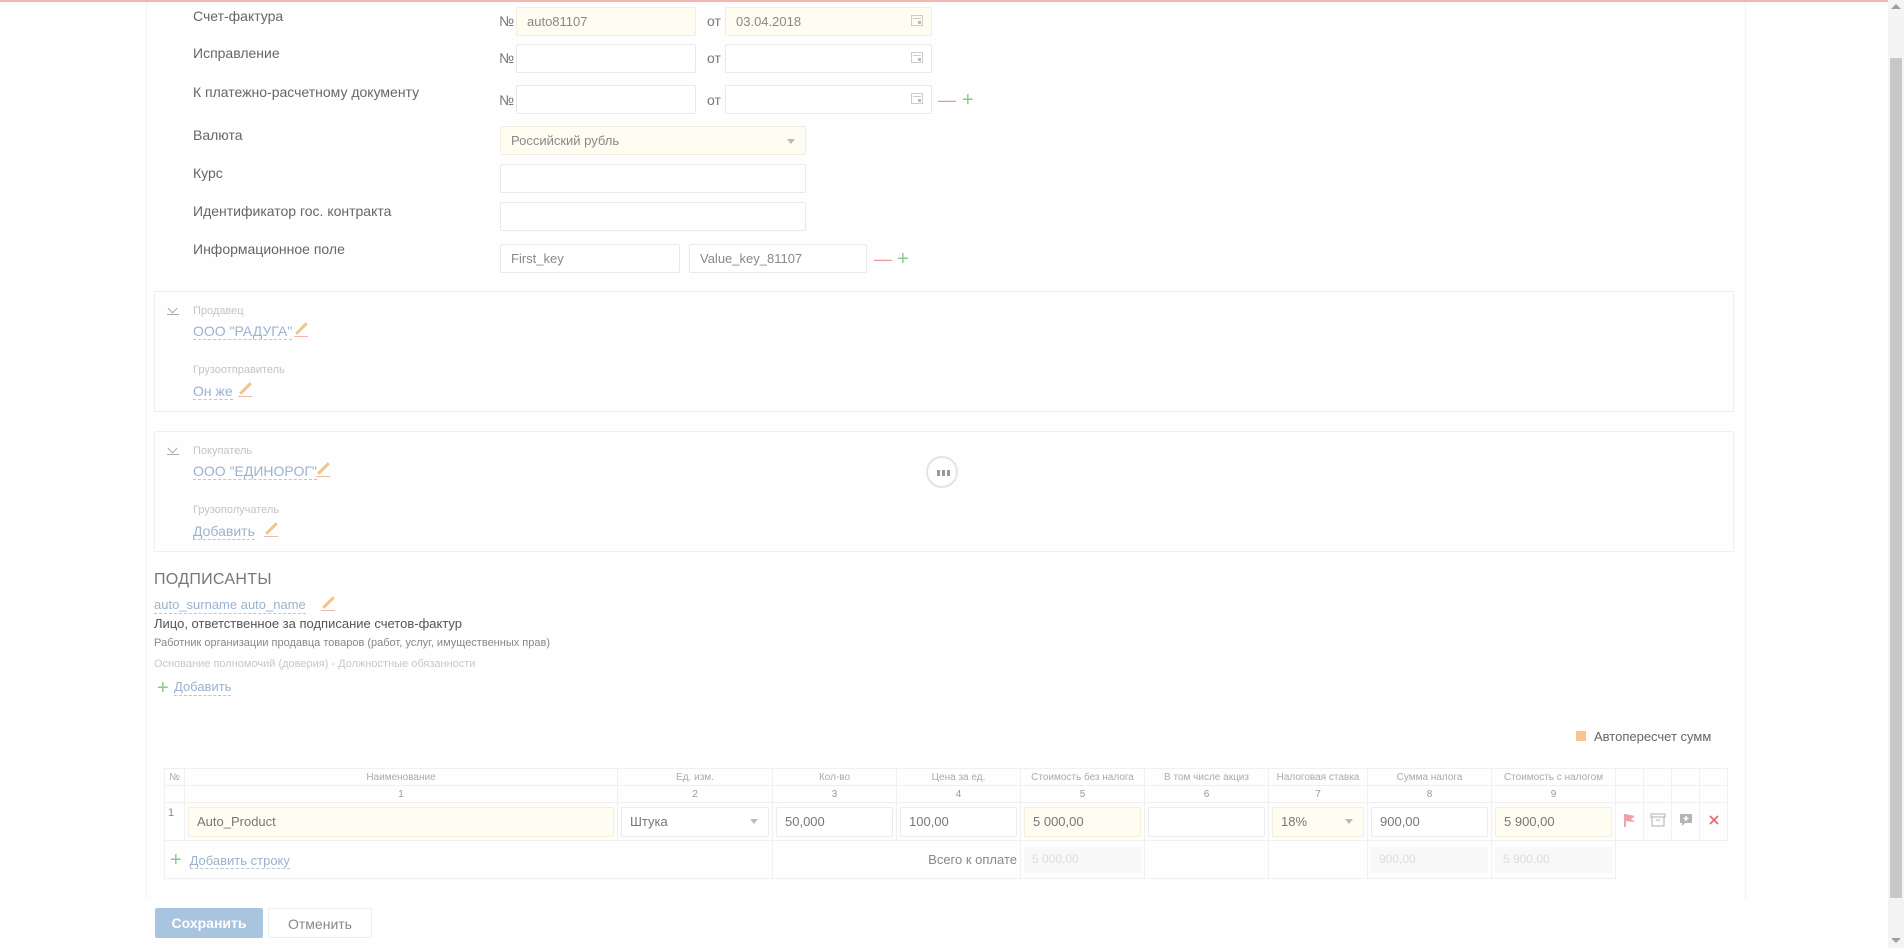  I want to click on column-header: Цена за ед., so click(958, 777).